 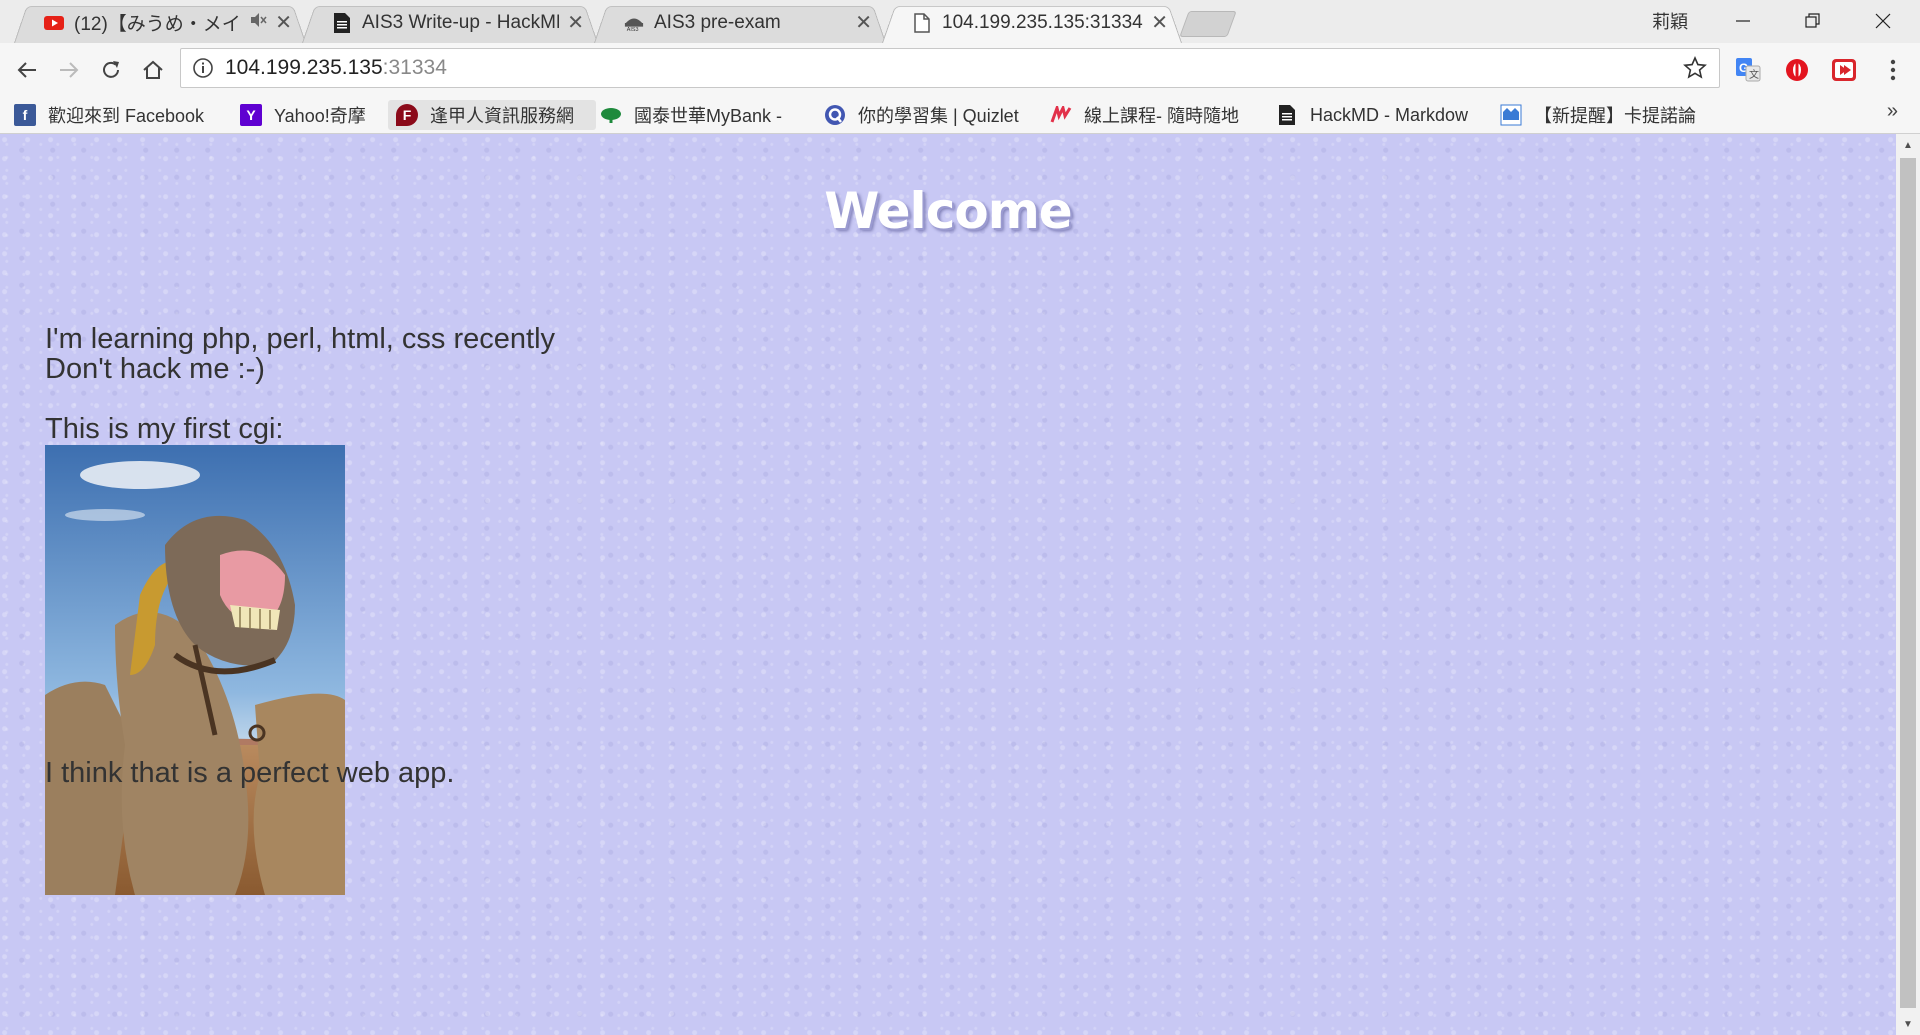 I want to click on bookmark-cathay: 國泰世華MyBank -, so click(x=703, y=115).